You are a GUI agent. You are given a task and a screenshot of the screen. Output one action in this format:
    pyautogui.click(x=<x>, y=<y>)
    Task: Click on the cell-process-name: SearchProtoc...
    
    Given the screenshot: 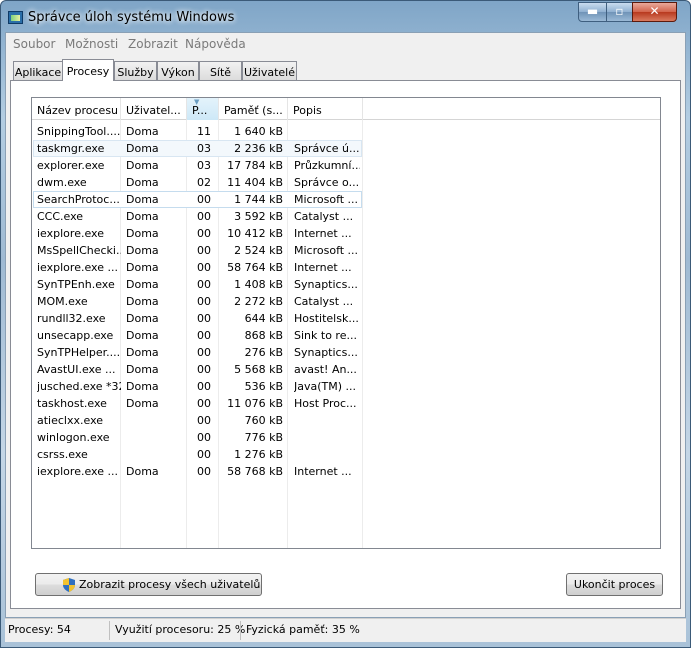 What is the action you would take?
    pyautogui.click(x=78, y=199)
    